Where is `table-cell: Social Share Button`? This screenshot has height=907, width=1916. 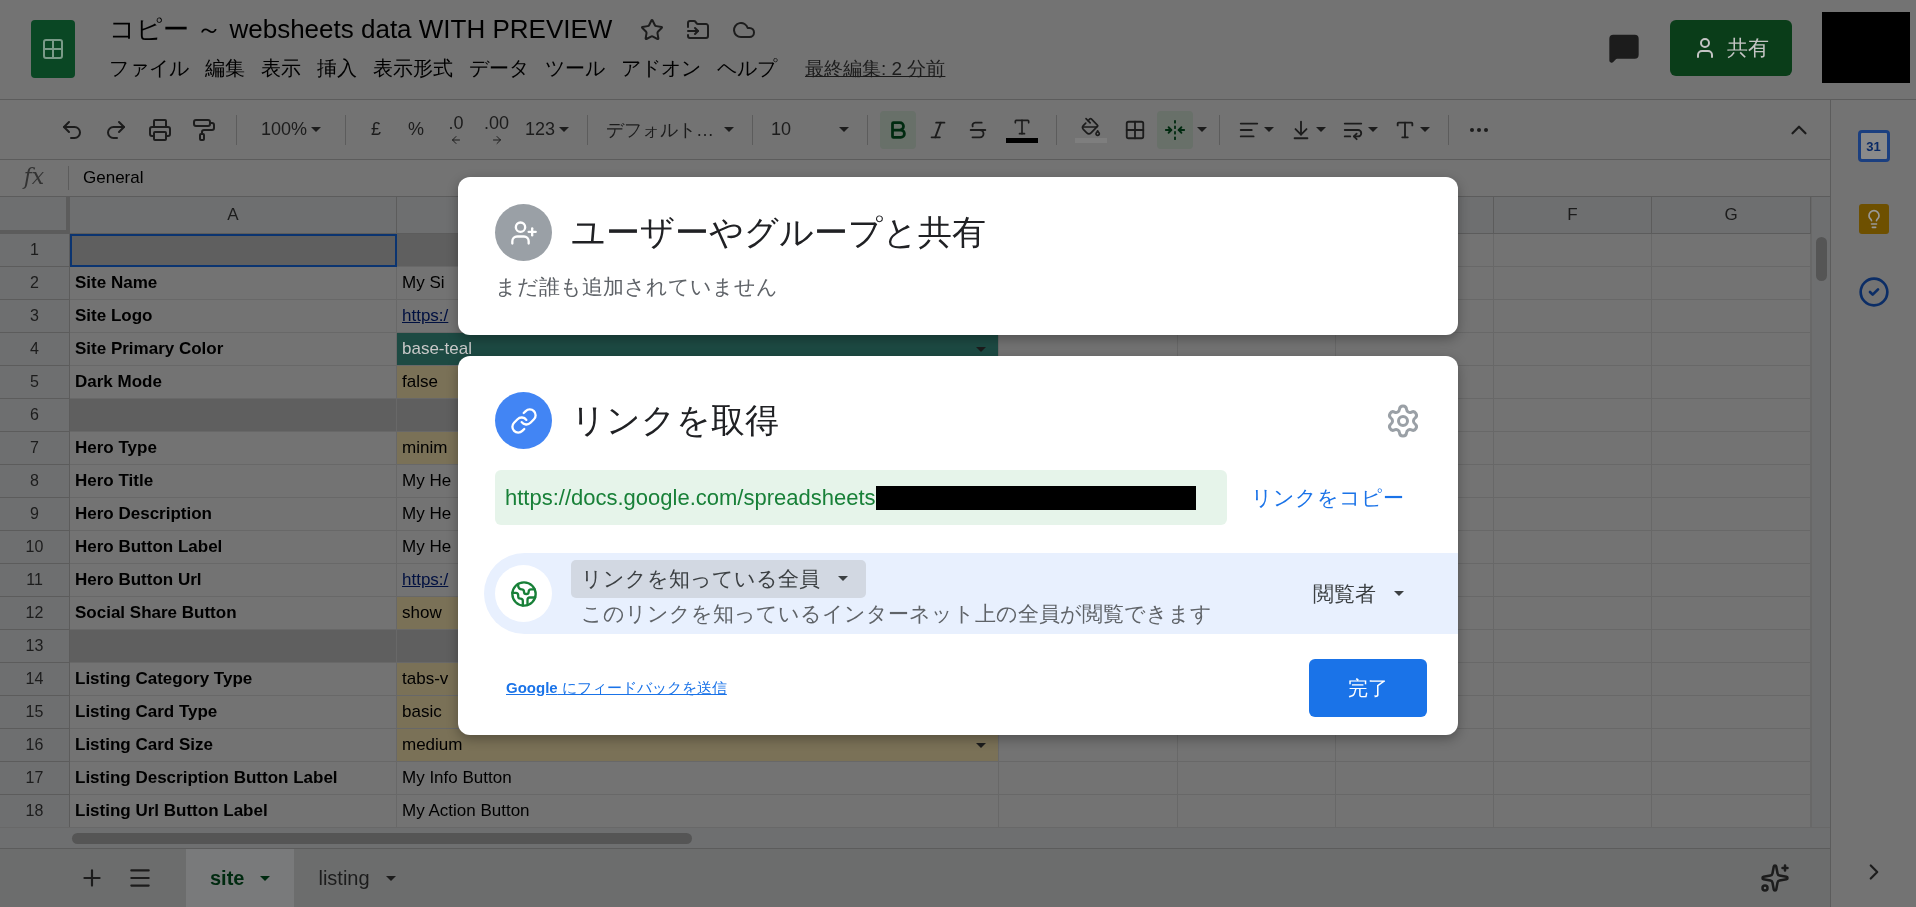 table-cell: Social Share Button is located at coordinates (233, 613).